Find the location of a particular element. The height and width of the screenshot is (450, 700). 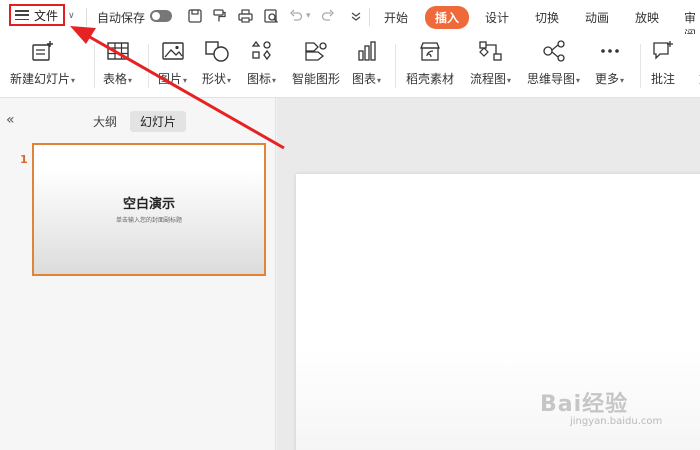

tab-slideshow: 放映 is located at coordinates (647, 17).